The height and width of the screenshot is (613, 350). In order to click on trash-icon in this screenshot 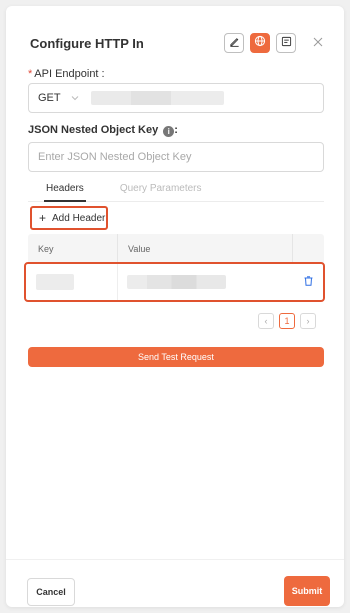, I will do `click(308, 282)`.